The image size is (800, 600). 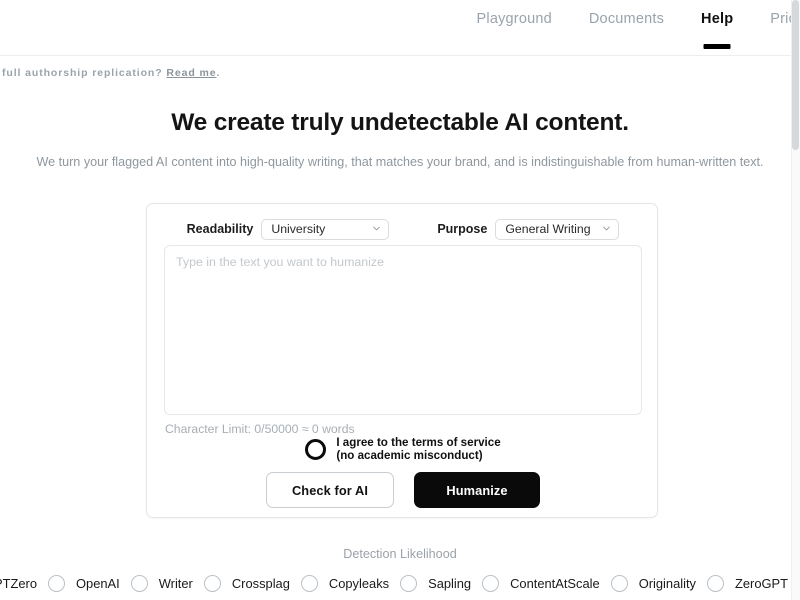 What do you see at coordinates (715, 583) in the screenshot?
I see `detector-status-indicator-originality` at bounding box center [715, 583].